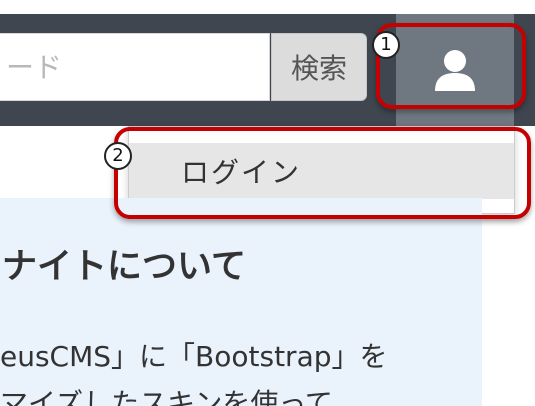  What do you see at coordinates (451, 66) in the screenshot?
I see `callout-user-button` at bounding box center [451, 66].